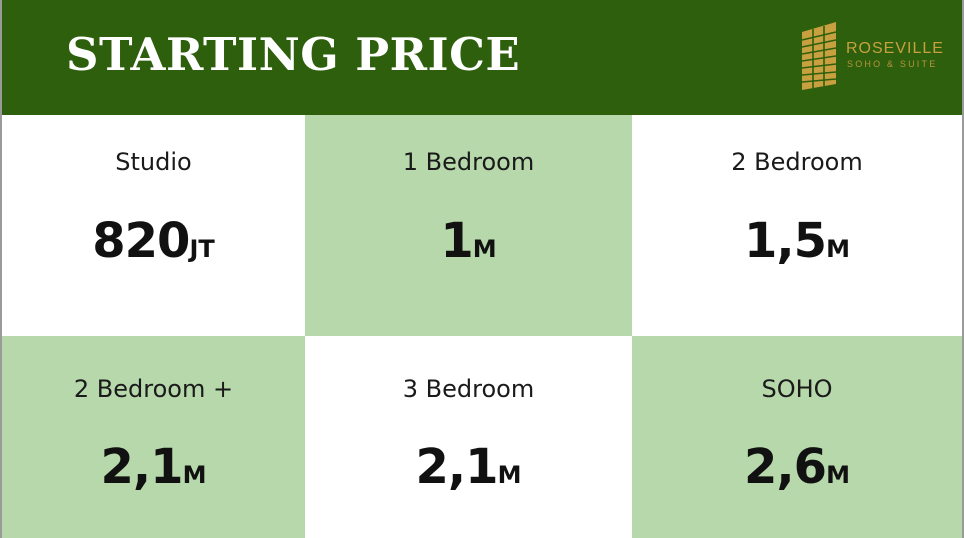  Describe the element at coordinates (468, 389) in the screenshot. I see `unit-type-label: 3 Bedroom` at that location.